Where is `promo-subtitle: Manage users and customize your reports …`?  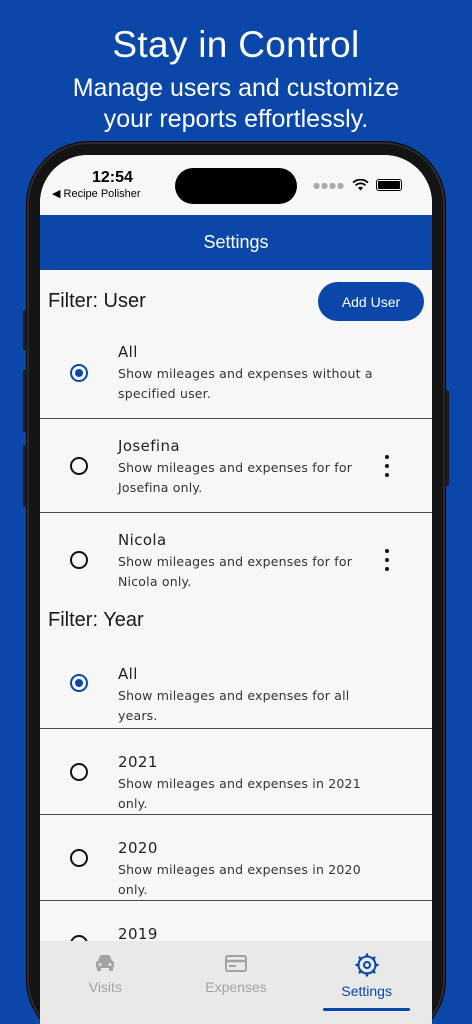 promo-subtitle: Manage users and customize your reports … is located at coordinates (236, 104).